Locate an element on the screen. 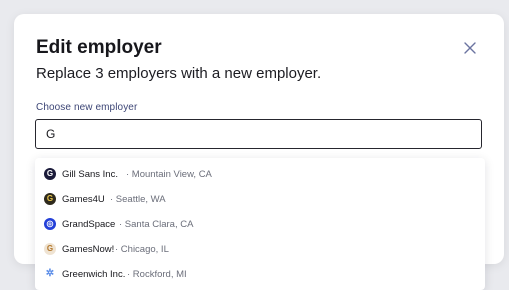 The height and width of the screenshot is (290, 509). games4u-logo-icon: G is located at coordinates (50, 199).